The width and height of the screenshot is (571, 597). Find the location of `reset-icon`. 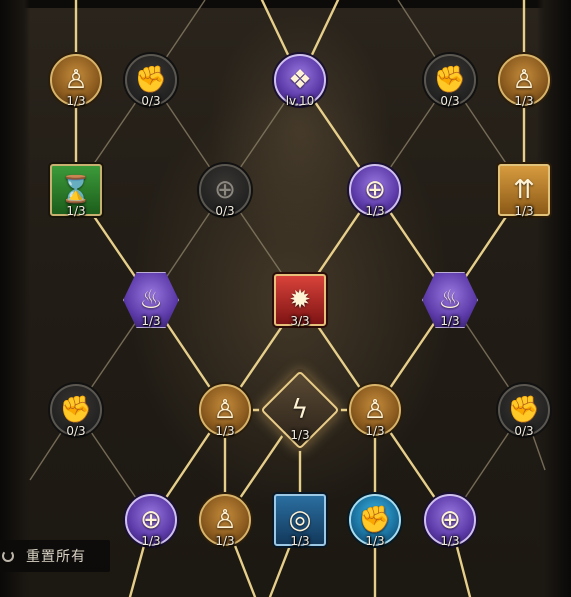

reset-icon is located at coordinates (8, 556).